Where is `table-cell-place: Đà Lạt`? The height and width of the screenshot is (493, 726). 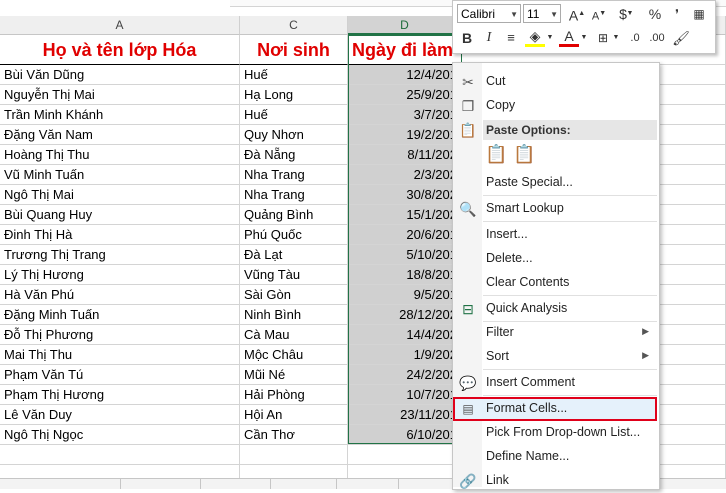
table-cell-place: Đà Lạt is located at coordinates (294, 255).